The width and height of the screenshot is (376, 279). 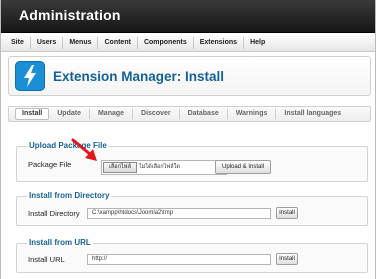 What do you see at coordinates (219, 42) in the screenshot?
I see `menu-item-extensions: Extensions` at bounding box center [219, 42].